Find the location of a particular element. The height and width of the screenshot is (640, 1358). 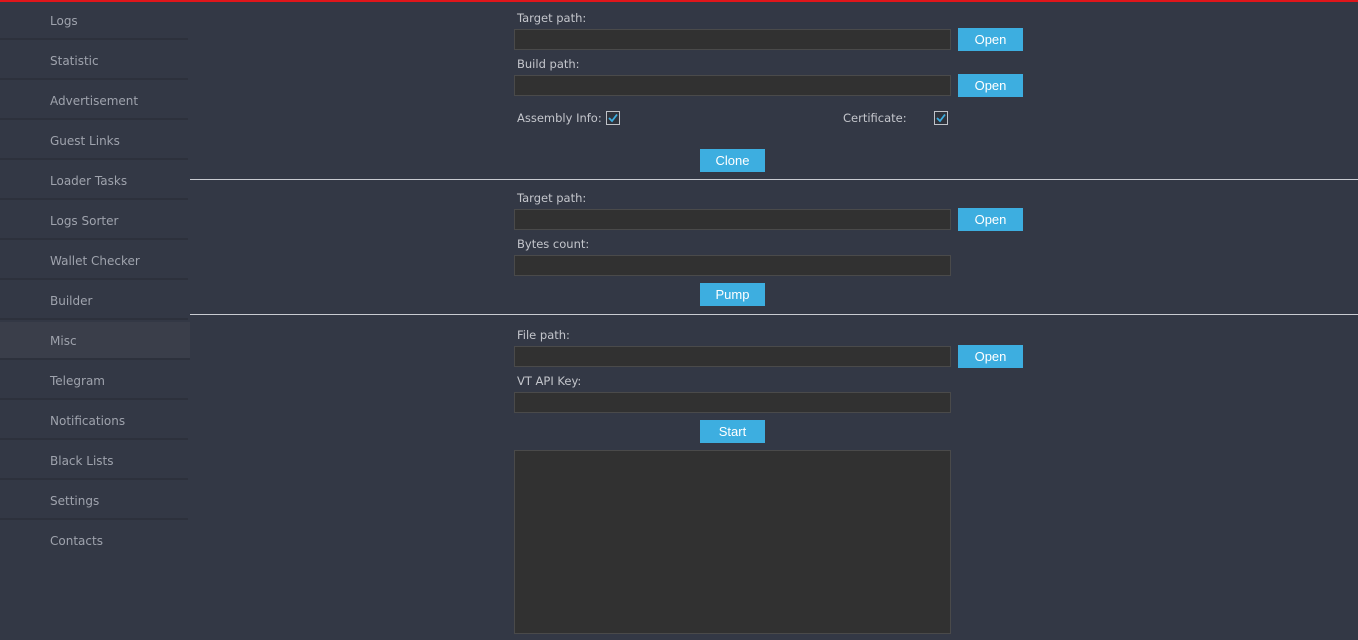

sidebar-item-telegram: Telegram is located at coordinates (94, 381).